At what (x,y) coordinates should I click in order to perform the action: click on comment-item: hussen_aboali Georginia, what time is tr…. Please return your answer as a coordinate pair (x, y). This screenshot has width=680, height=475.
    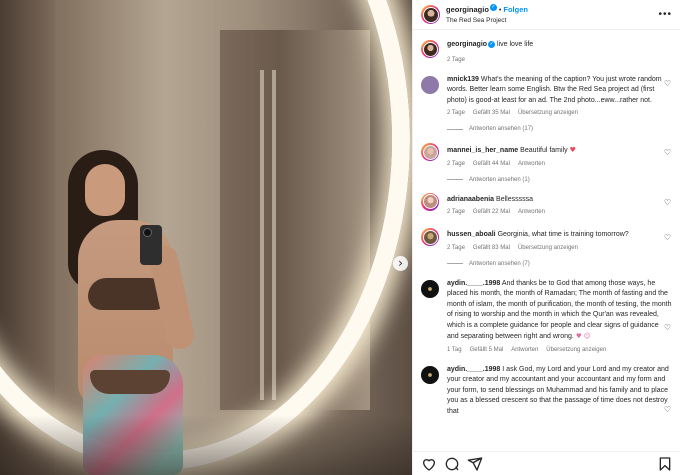
    Looking at the image, I should click on (547, 247).